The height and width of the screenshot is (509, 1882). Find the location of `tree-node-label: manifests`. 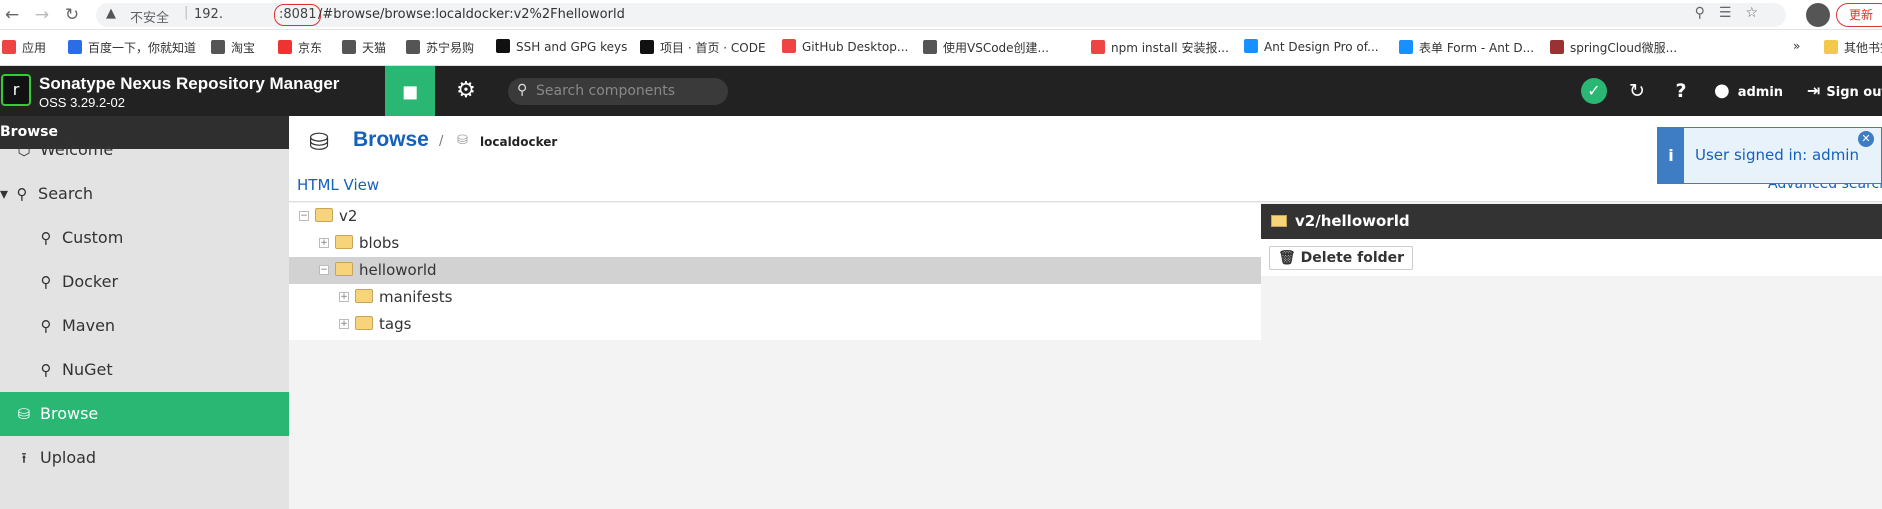

tree-node-label: manifests is located at coordinates (416, 297).